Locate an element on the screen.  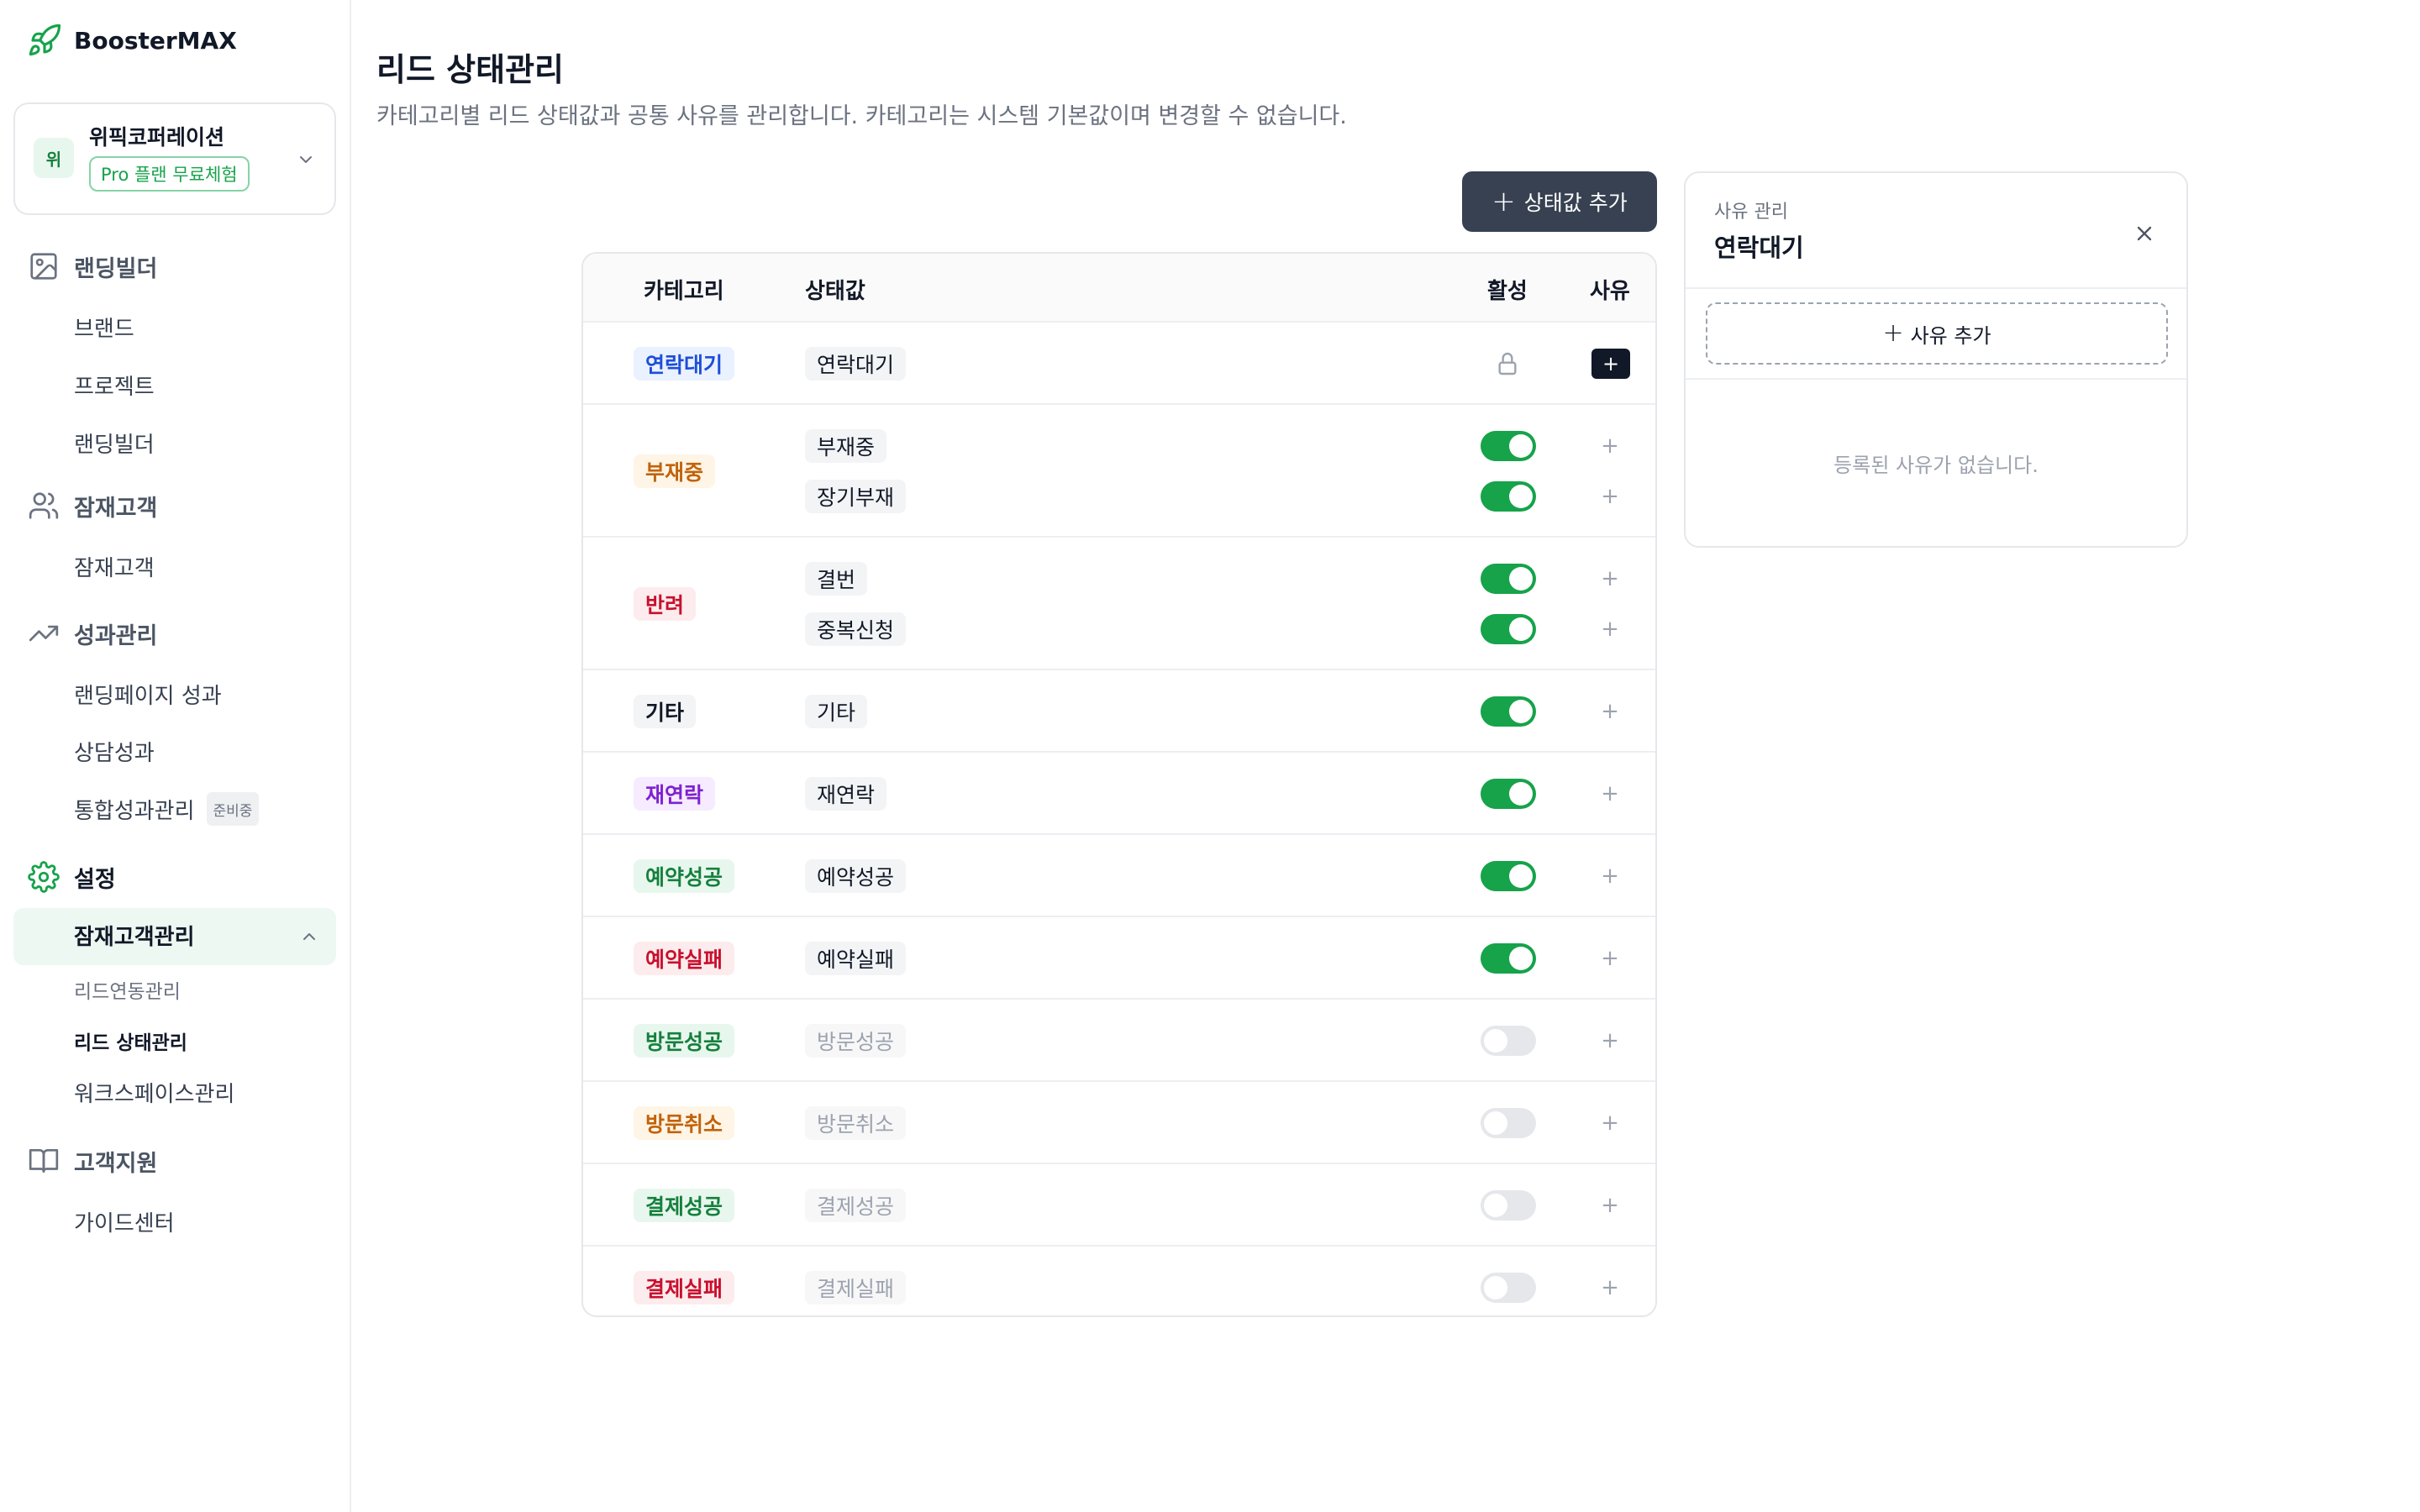
nav-item-landing-builder: 랜딩빌더 is located at coordinates (114, 442).